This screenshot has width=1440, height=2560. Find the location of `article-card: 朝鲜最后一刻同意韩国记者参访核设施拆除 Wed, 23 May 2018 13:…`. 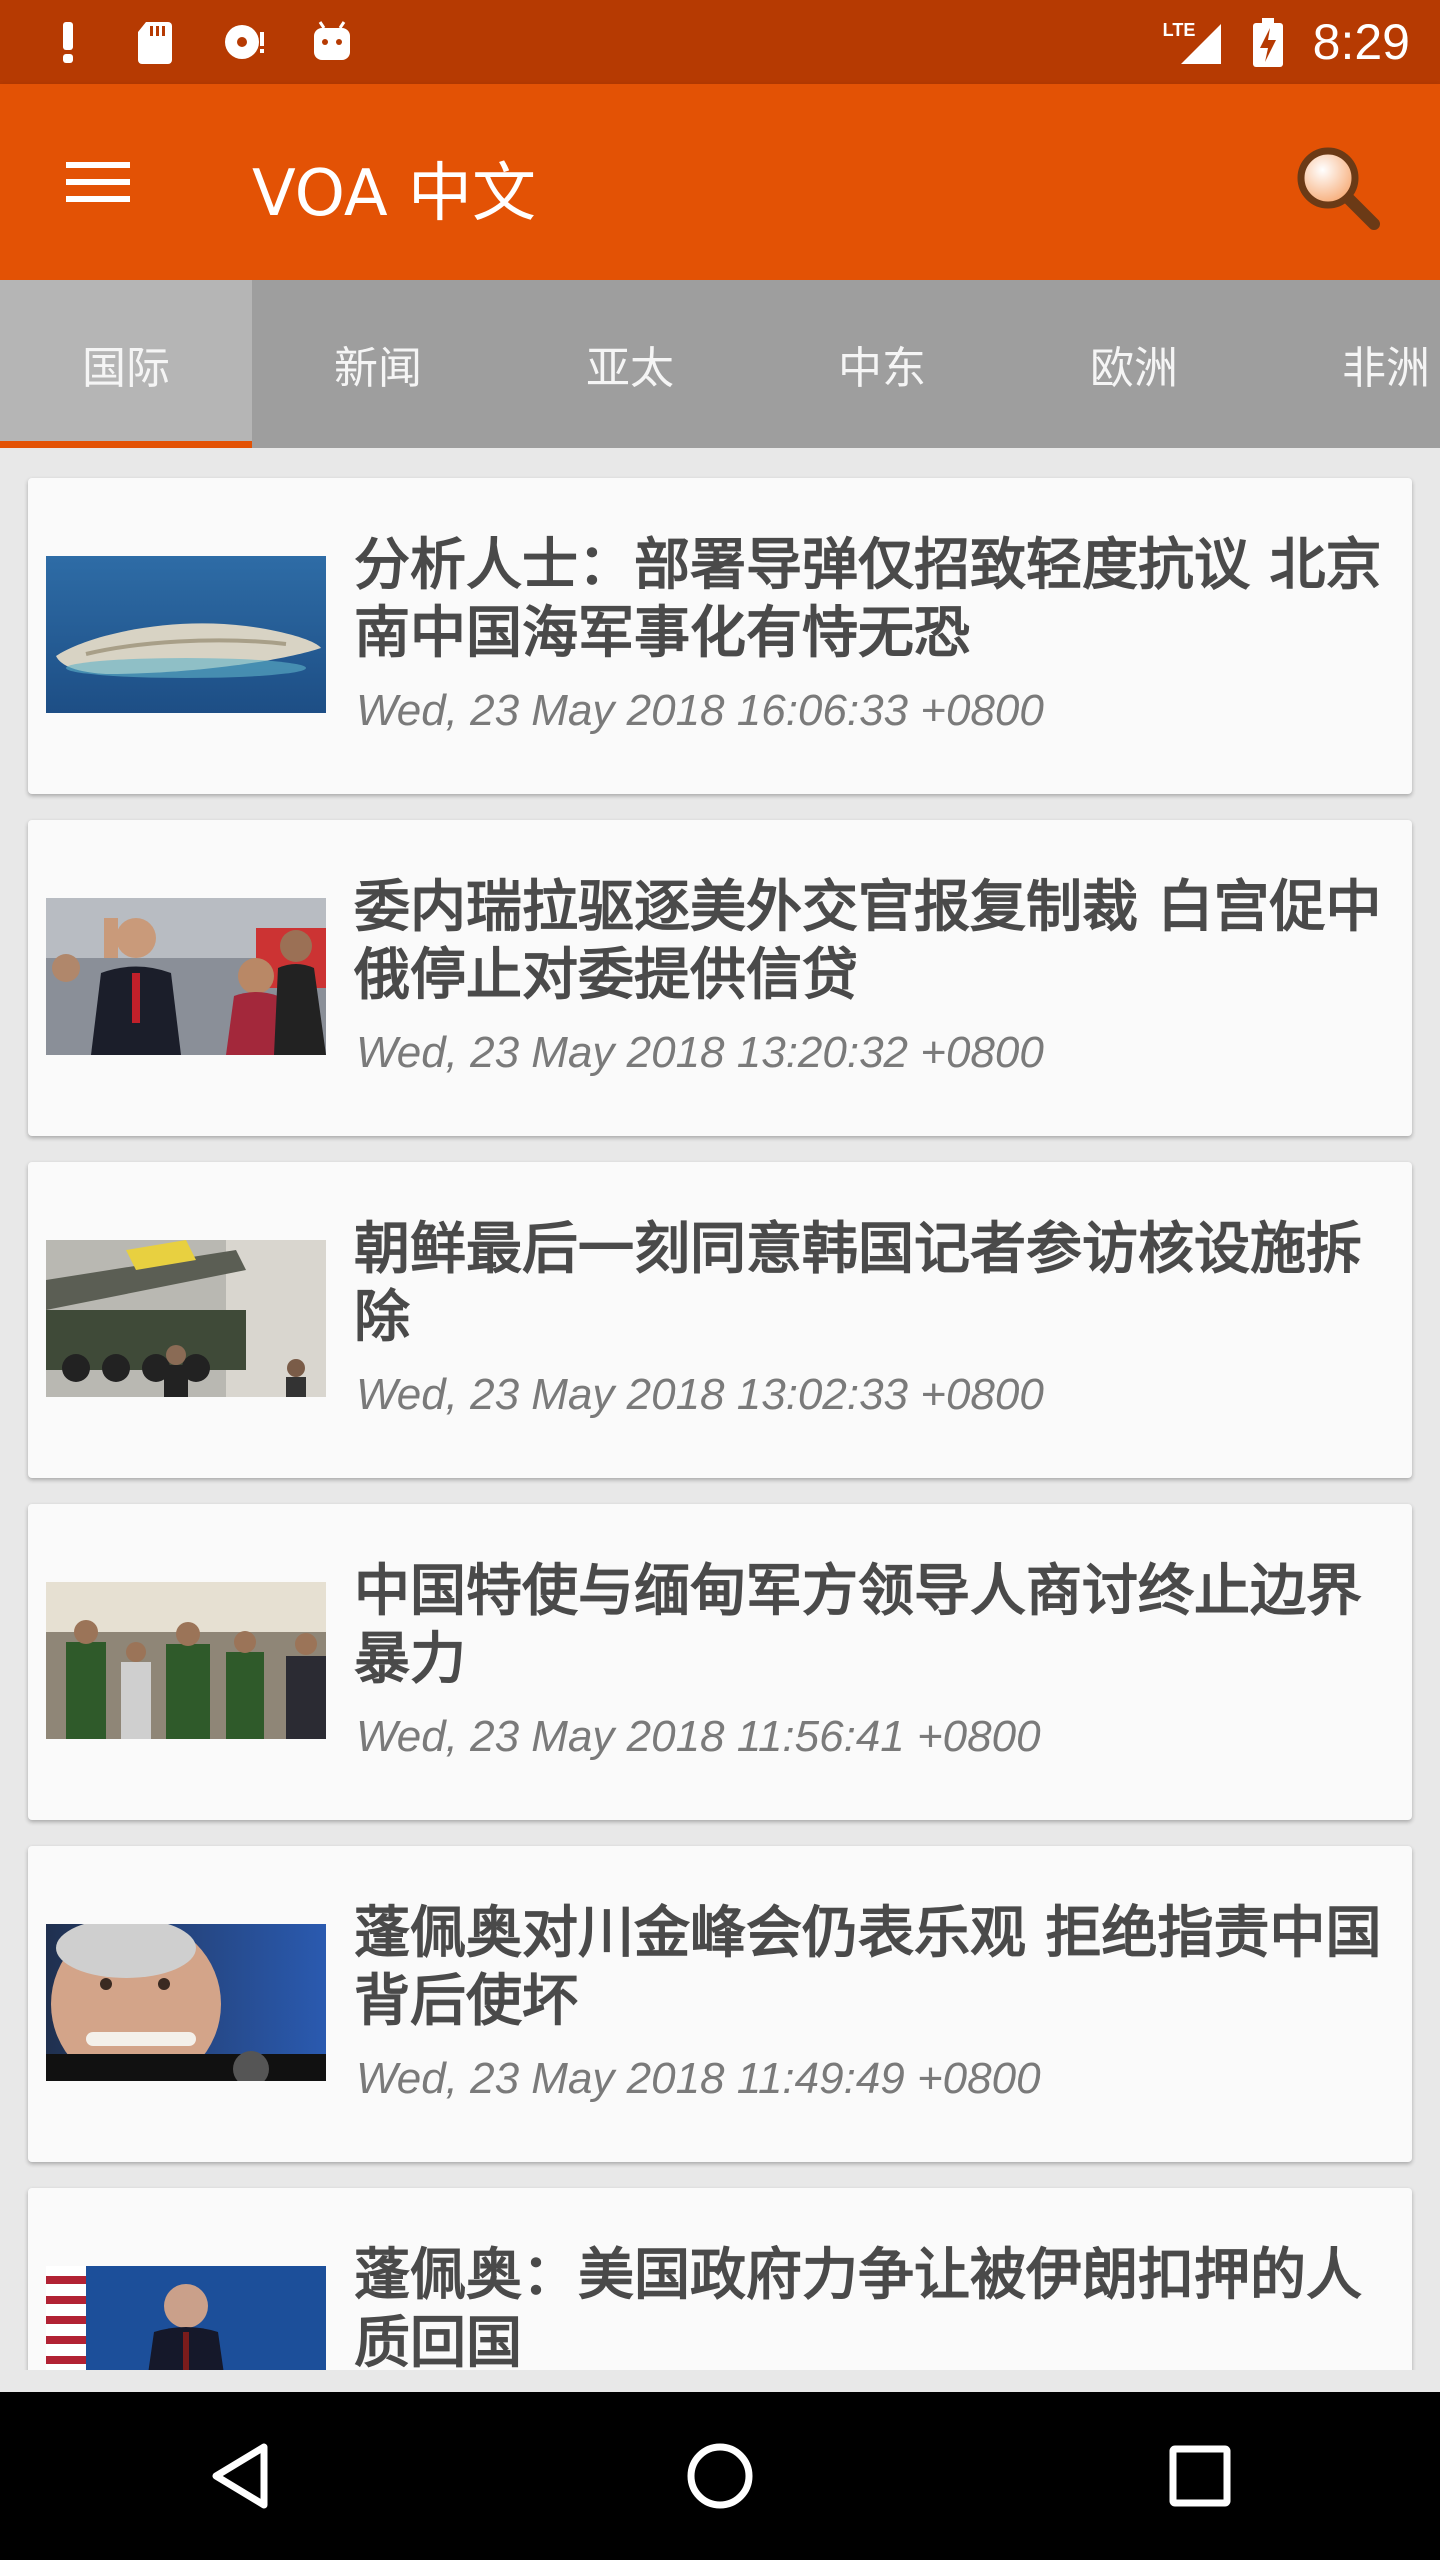

article-card: 朝鲜最后一刻同意韩国记者参访核设施拆除 Wed, 23 May 2018 13:… is located at coordinates (720, 1320).